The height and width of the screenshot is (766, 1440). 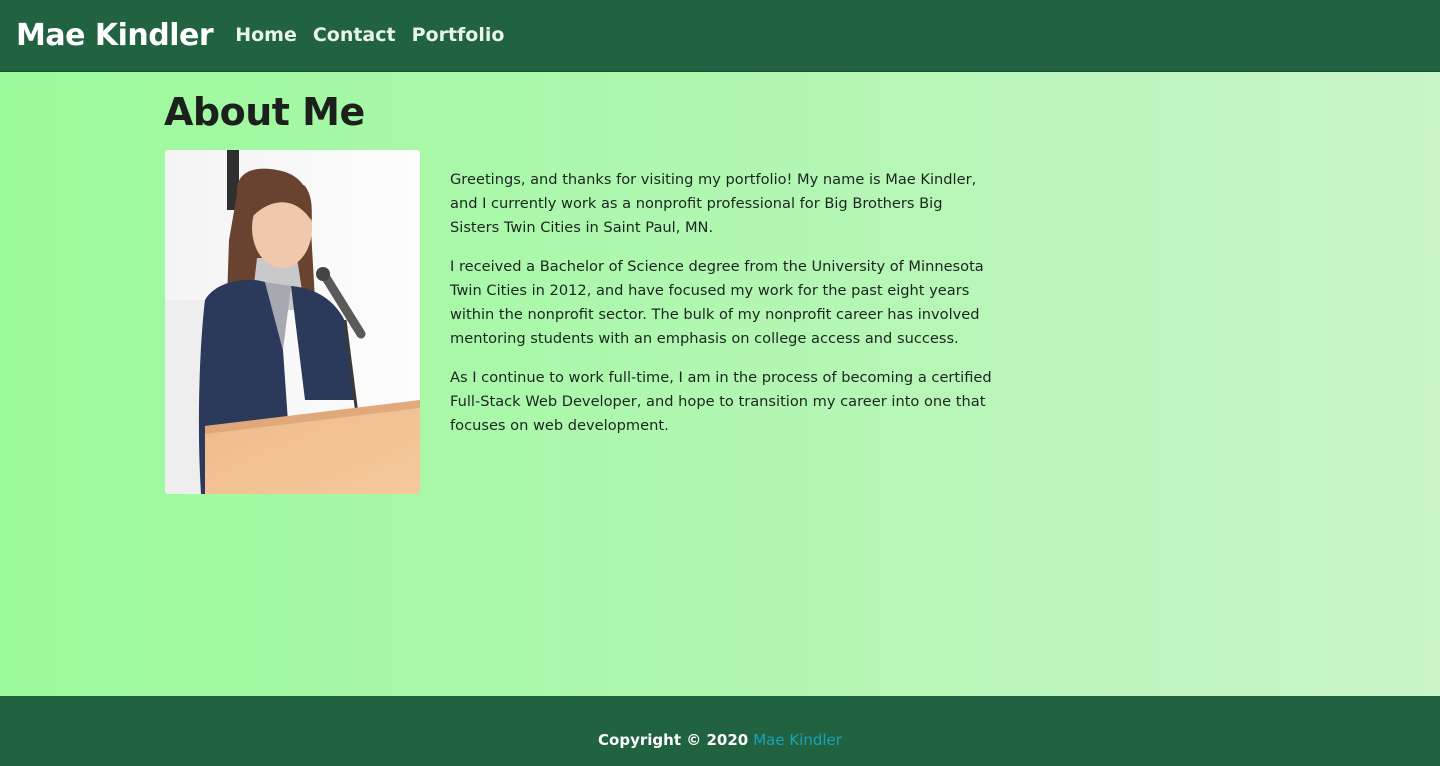 I want to click on nav-links: Home Contact Portfolio, so click(x=377, y=35).